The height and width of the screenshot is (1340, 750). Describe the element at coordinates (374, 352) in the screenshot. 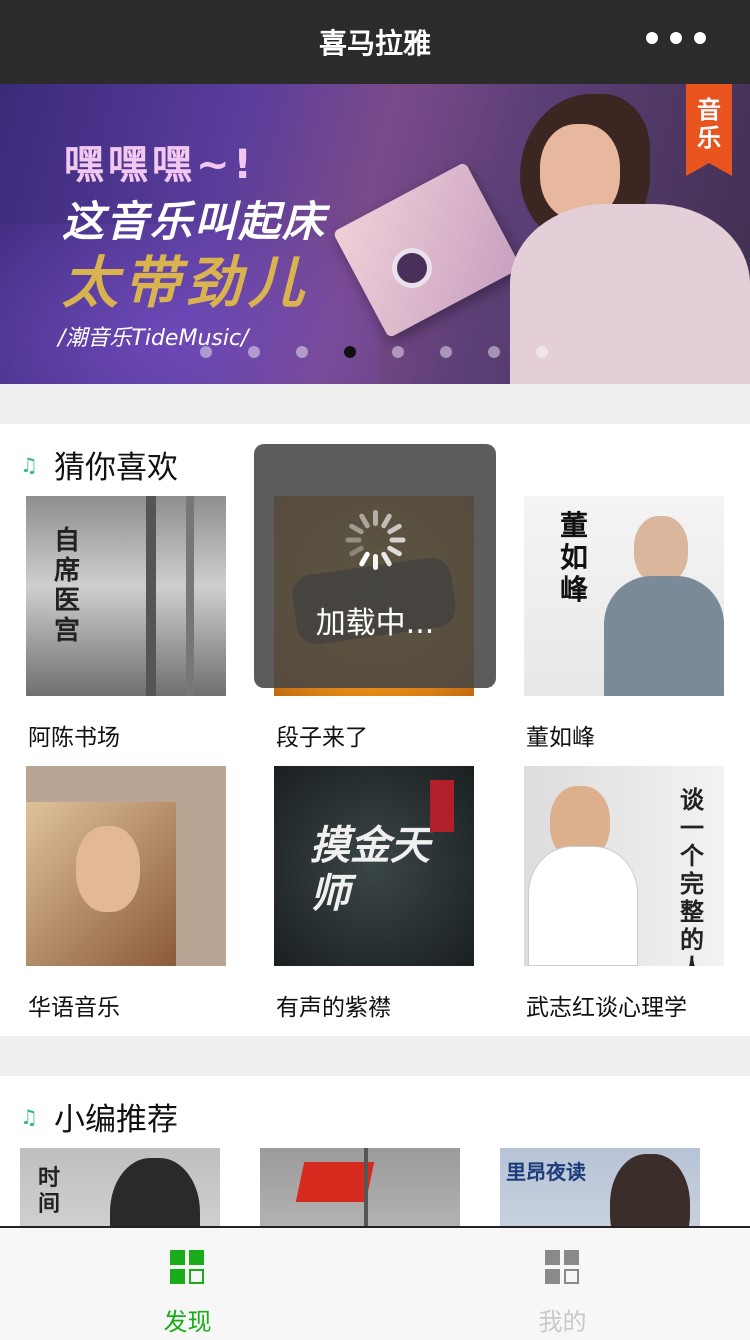

I see `carousel-indicator` at that location.